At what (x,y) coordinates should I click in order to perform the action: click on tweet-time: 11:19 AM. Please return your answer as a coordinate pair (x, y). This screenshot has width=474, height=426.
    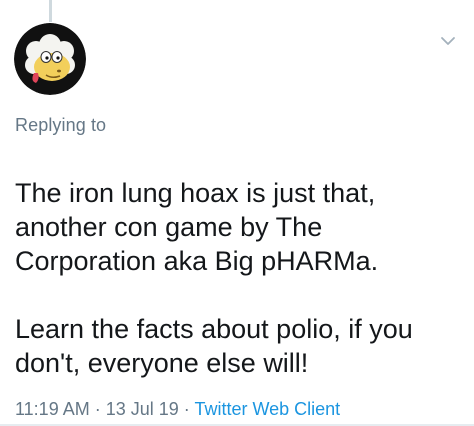
    Looking at the image, I should click on (52, 409).